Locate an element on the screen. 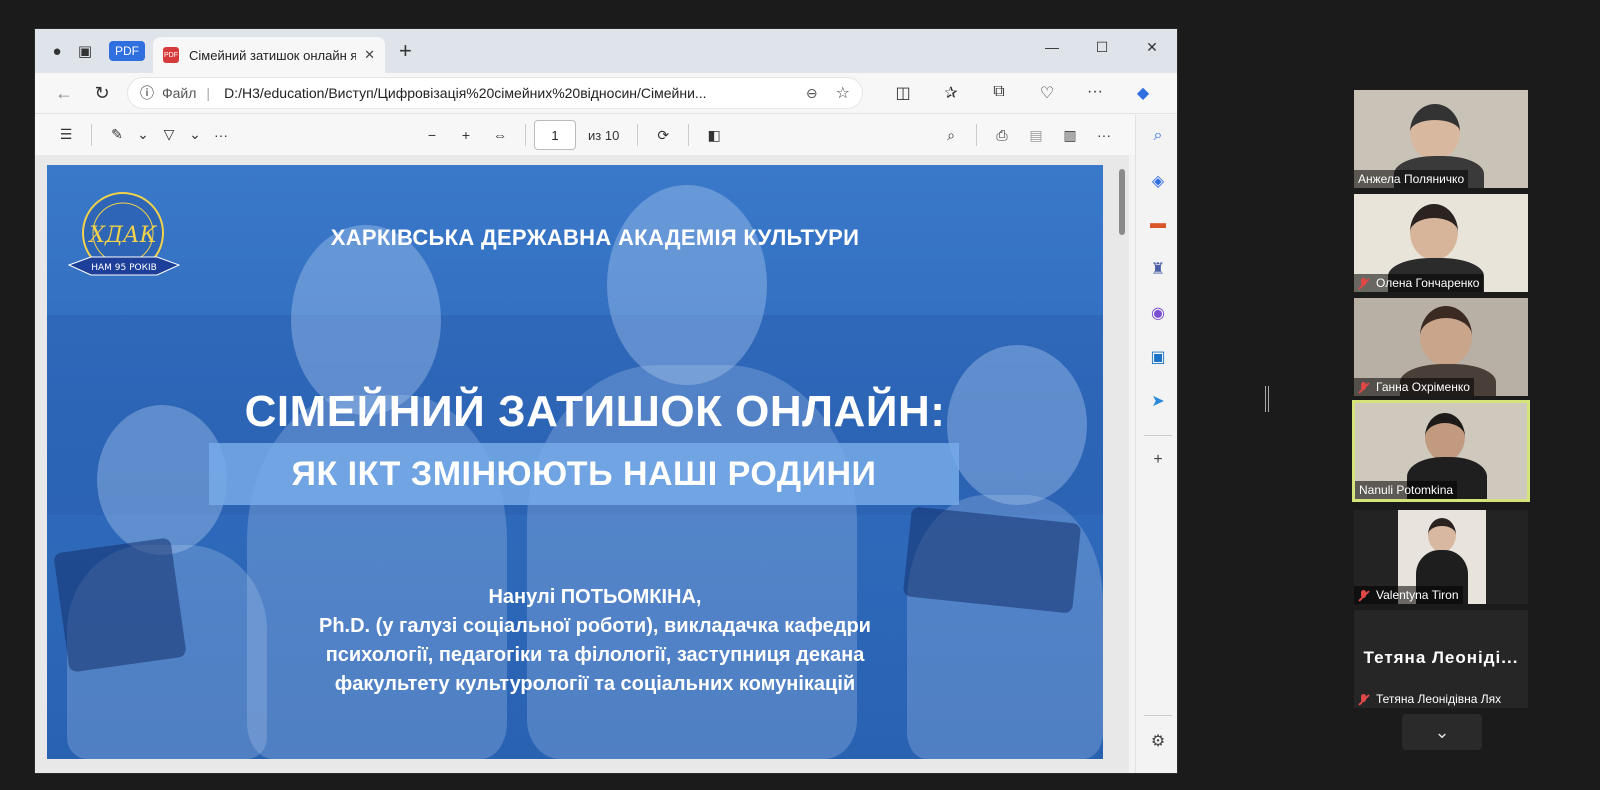 The image size is (1600, 790). zoom-out-icon: − is located at coordinates (432, 135).